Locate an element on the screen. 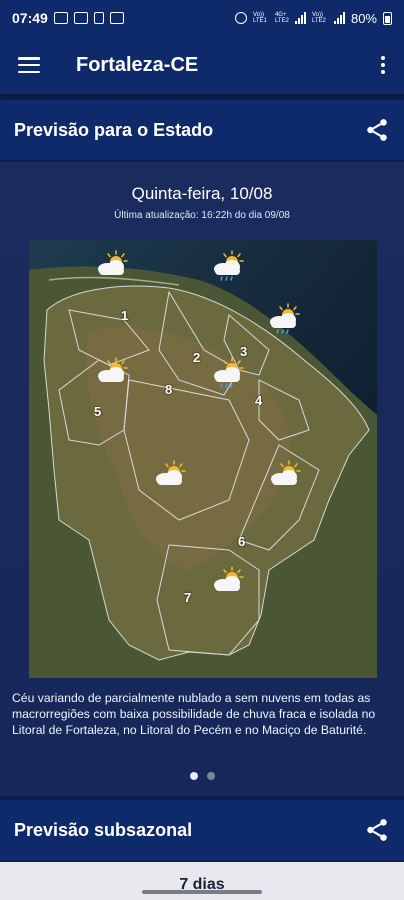 The image size is (404, 900). gesture-nav-handle is located at coordinates (202, 892).